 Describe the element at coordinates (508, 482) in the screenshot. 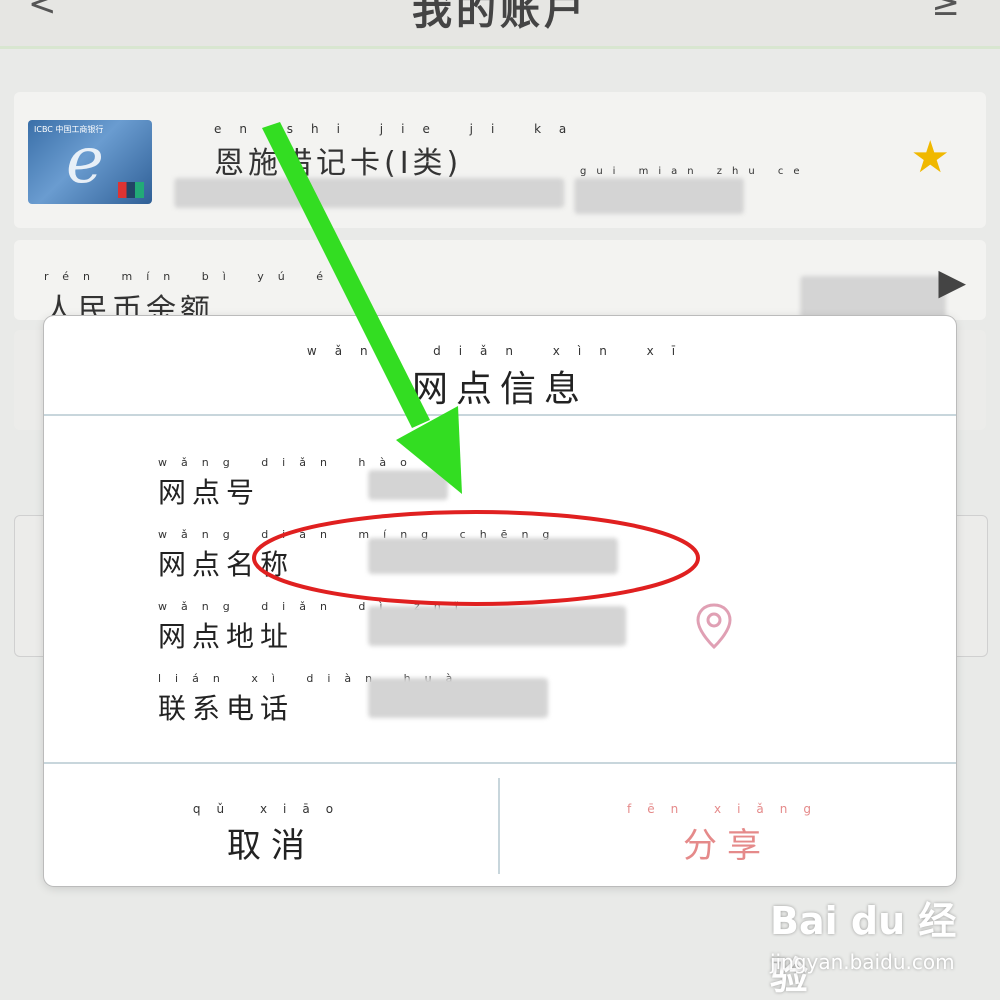

I see `field-branch-number: wǎng diǎn hào 网点号` at that location.